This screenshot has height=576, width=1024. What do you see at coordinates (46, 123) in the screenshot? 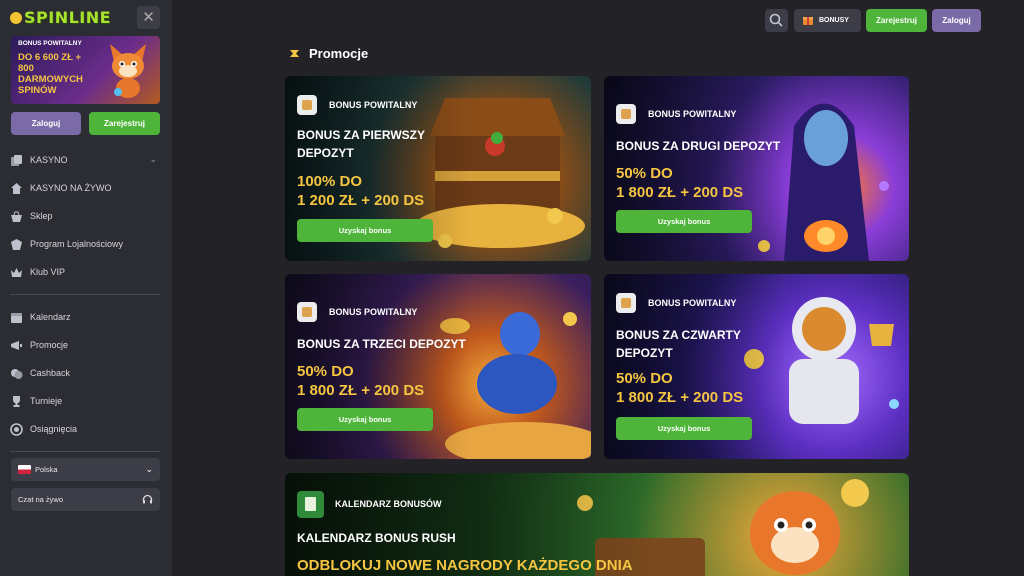
I see `sidebar-login-button: Zaloguj` at bounding box center [46, 123].